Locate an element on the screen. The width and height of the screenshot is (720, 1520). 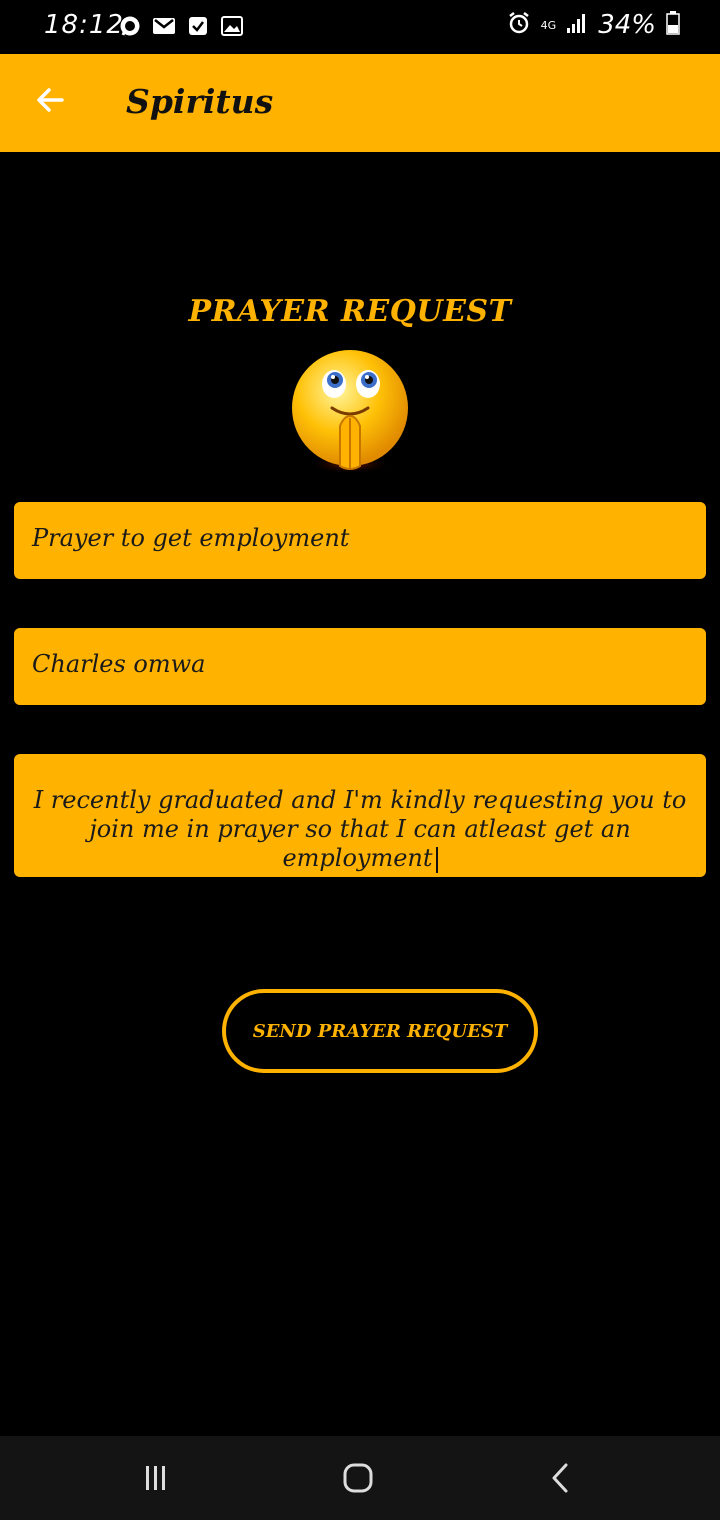
app-bar: Spiritus is located at coordinates (360, 103).